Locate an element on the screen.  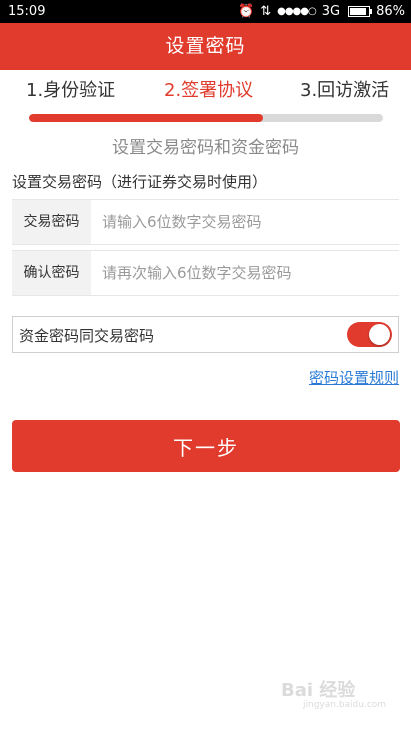
trade-password-row: 交易密码 is located at coordinates (205, 222).